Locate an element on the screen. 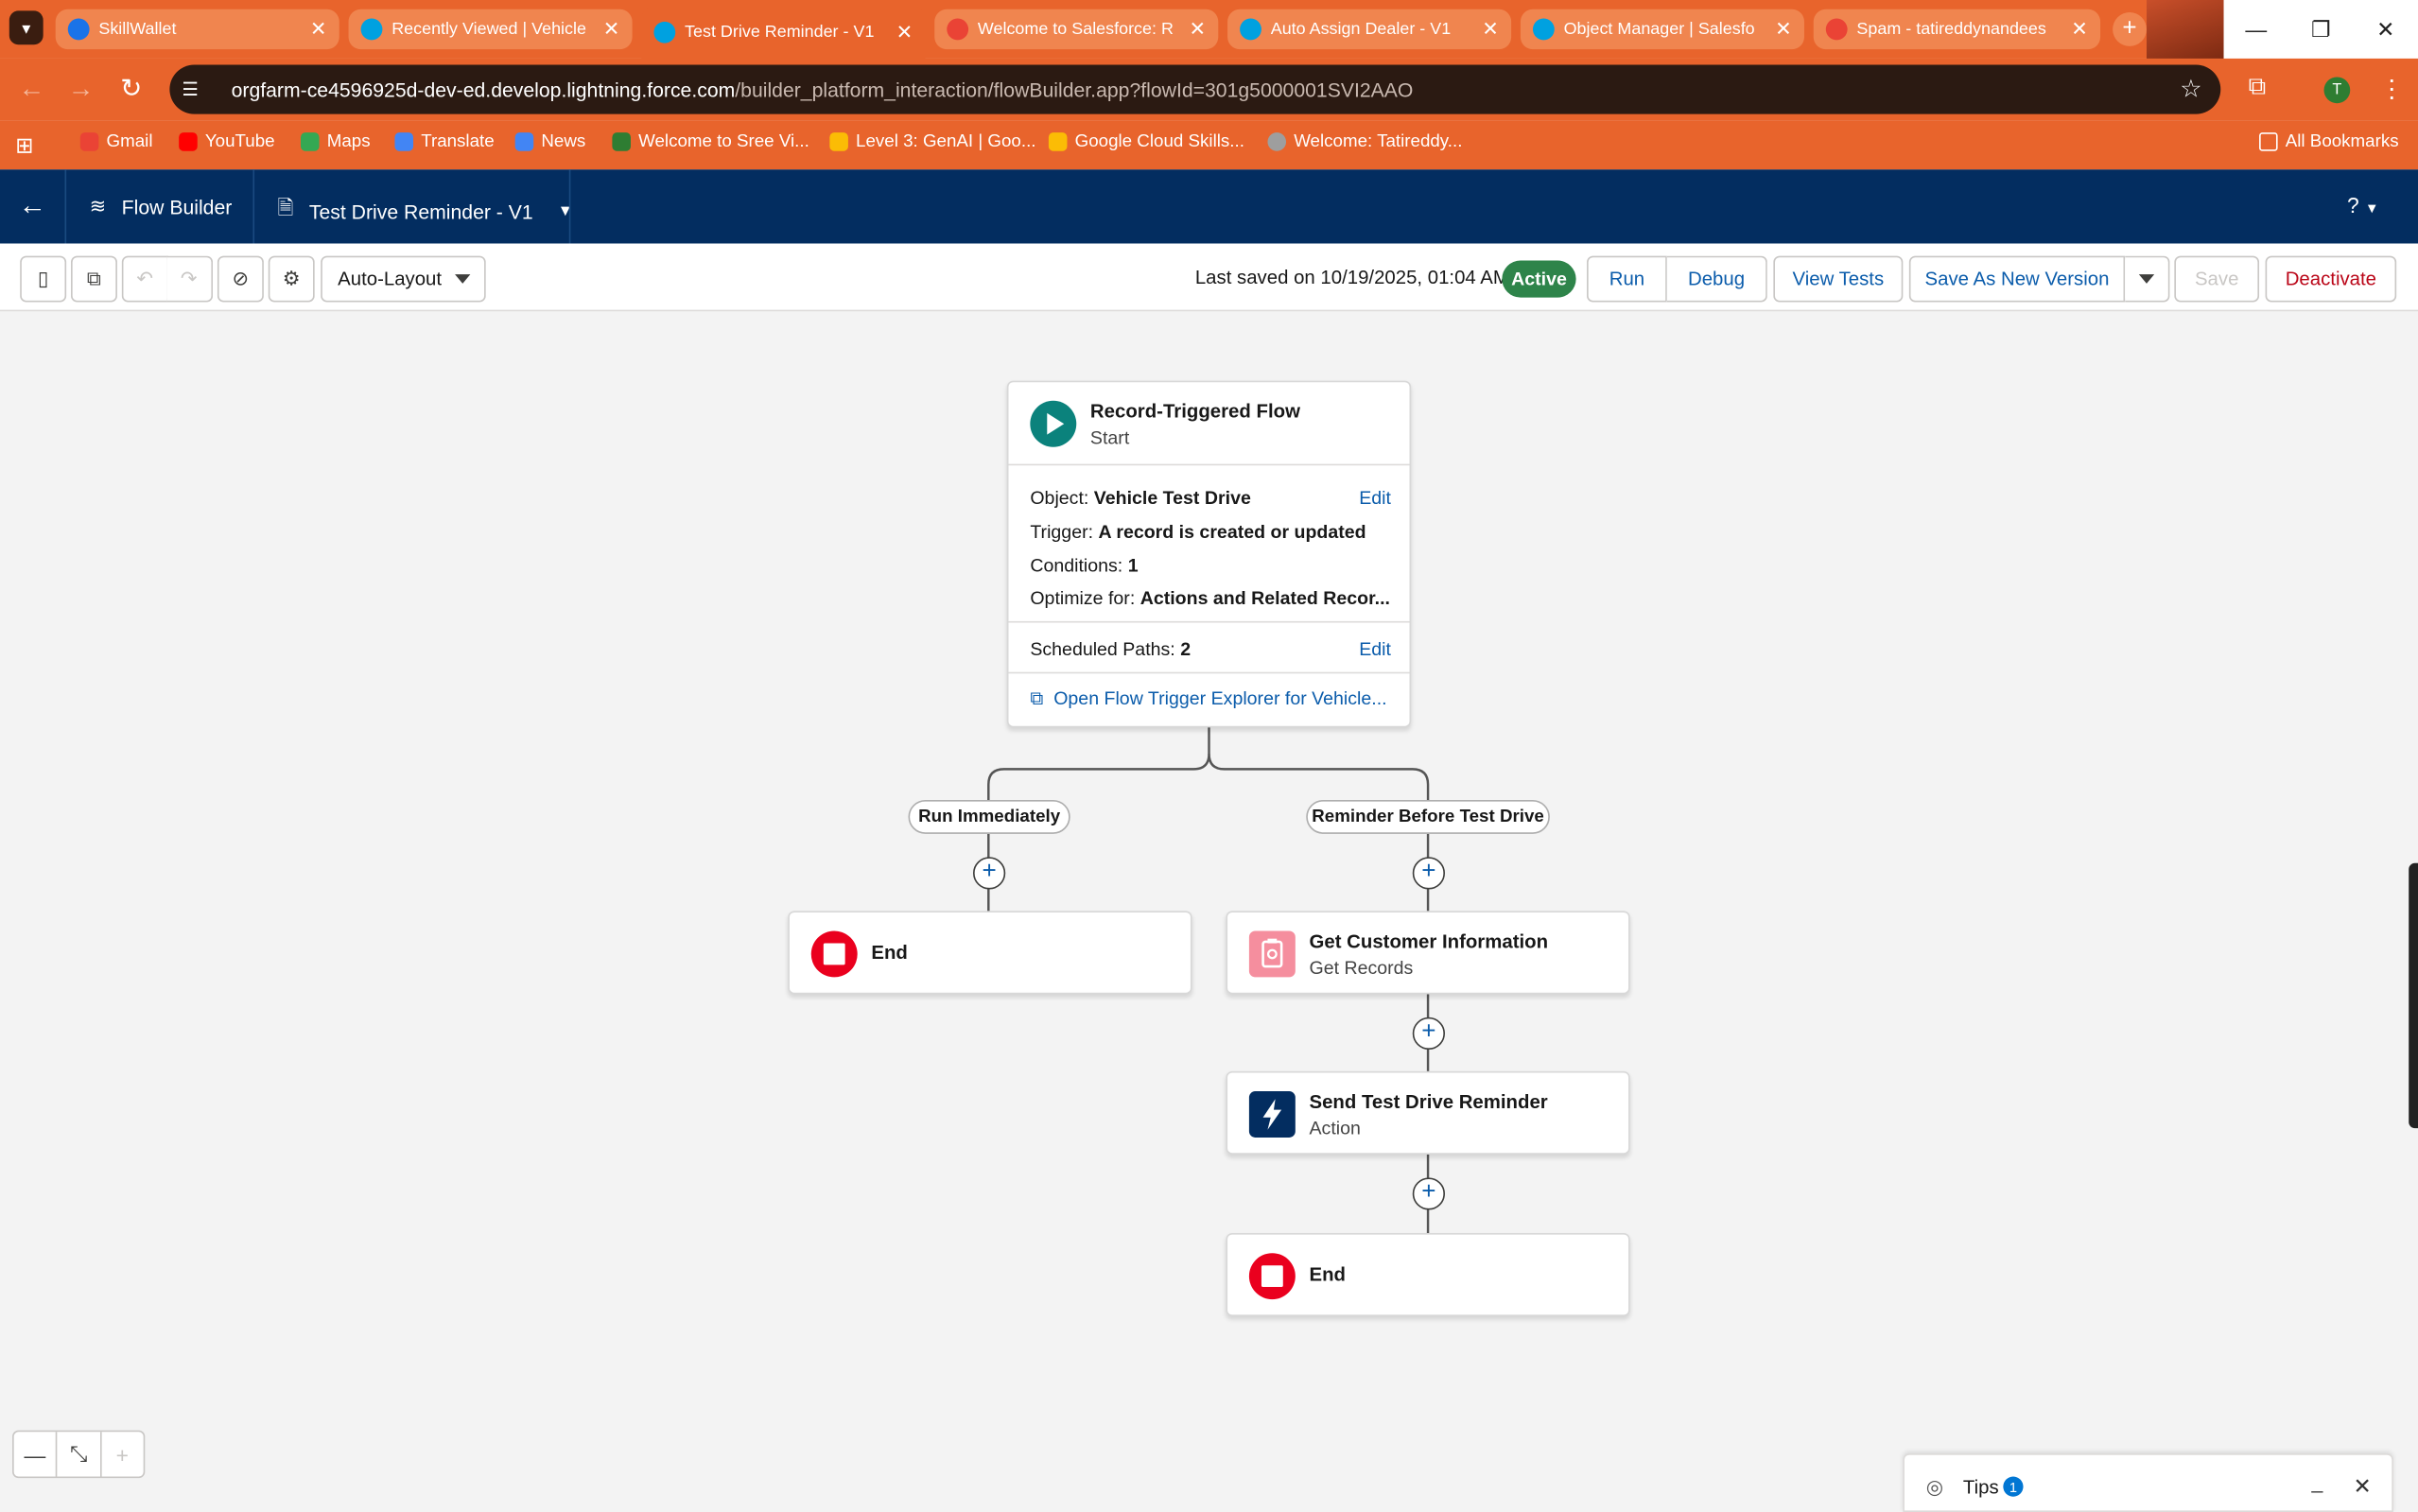 The width and height of the screenshot is (2418, 1512). save-options-dropdown is located at coordinates (2147, 279).